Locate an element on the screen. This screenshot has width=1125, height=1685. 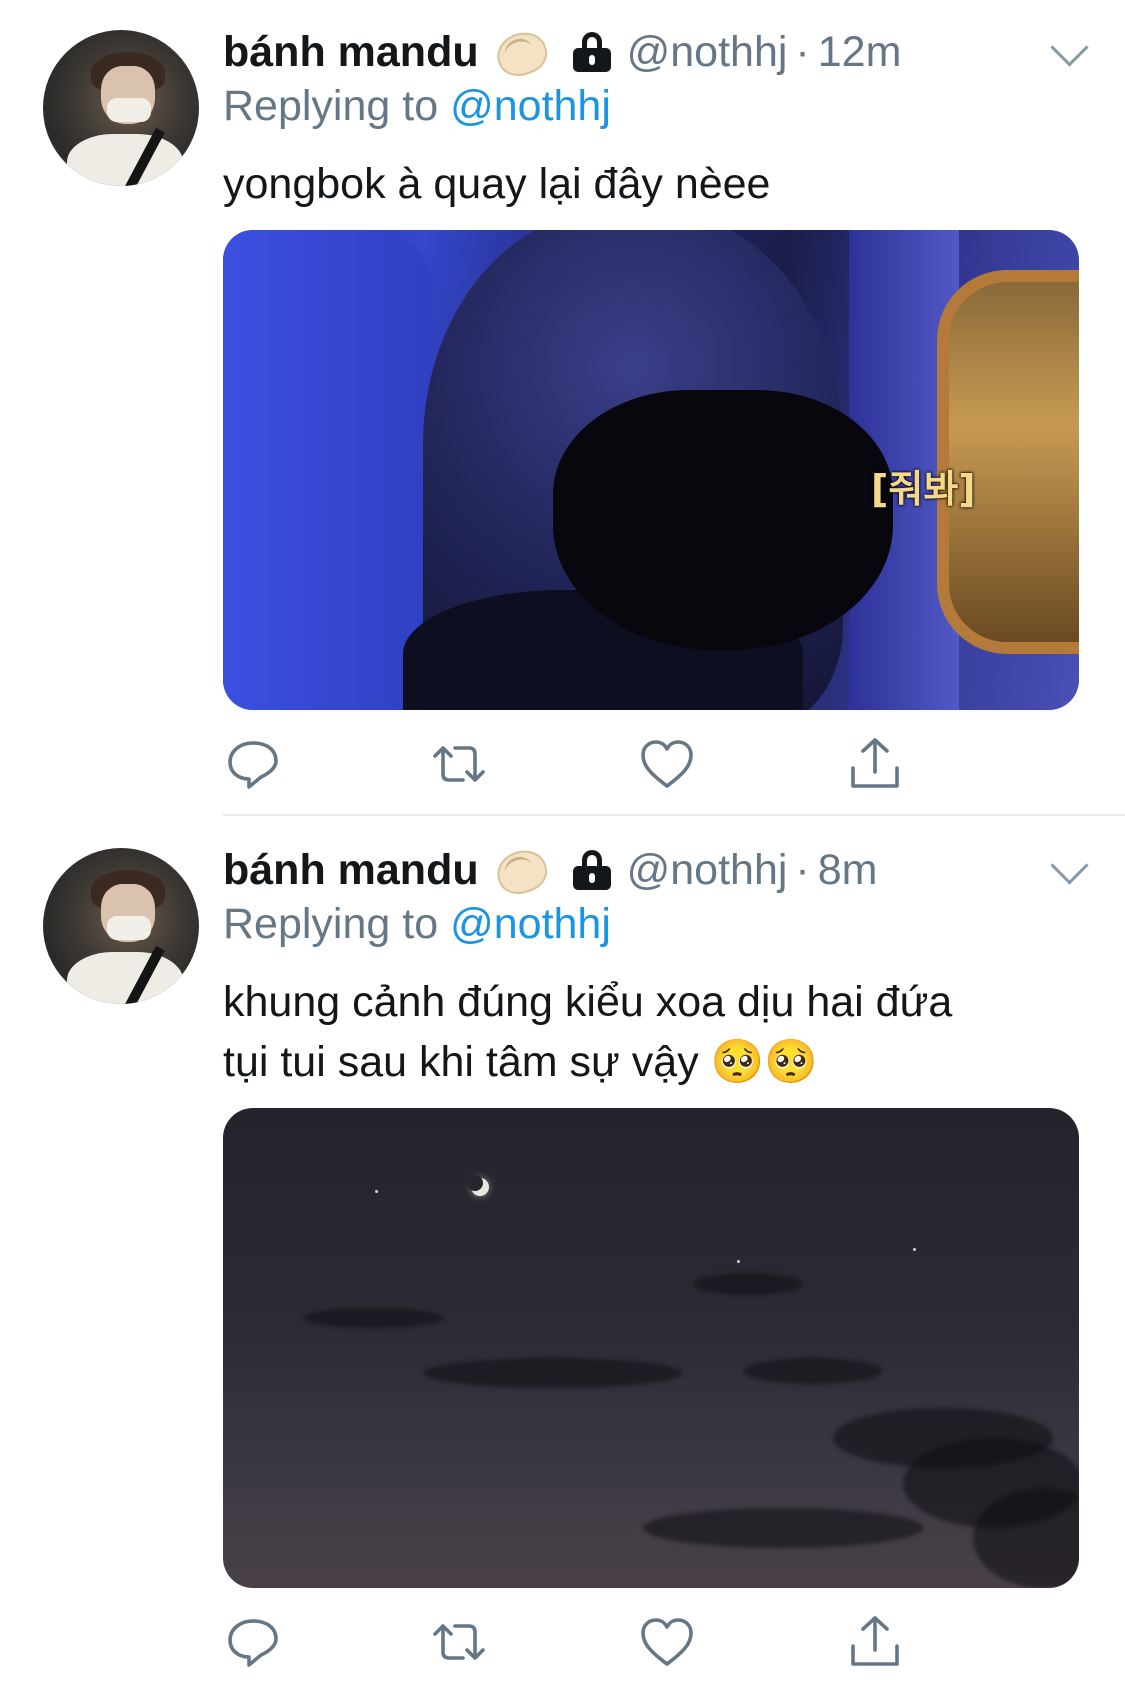
moon is located at coordinates (478, 1185).